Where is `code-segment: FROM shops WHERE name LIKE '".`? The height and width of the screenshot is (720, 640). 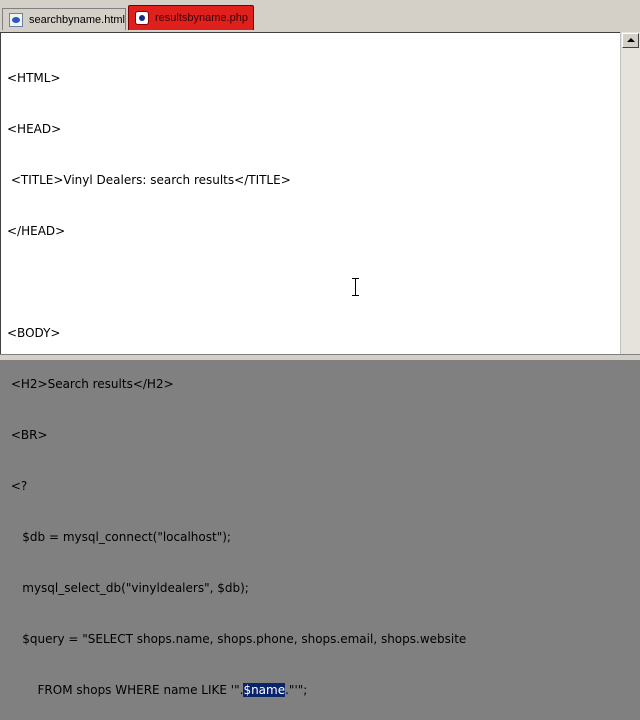 code-segment: FROM shops WHERE name LIKE '". is located at coordinates (125, 690).